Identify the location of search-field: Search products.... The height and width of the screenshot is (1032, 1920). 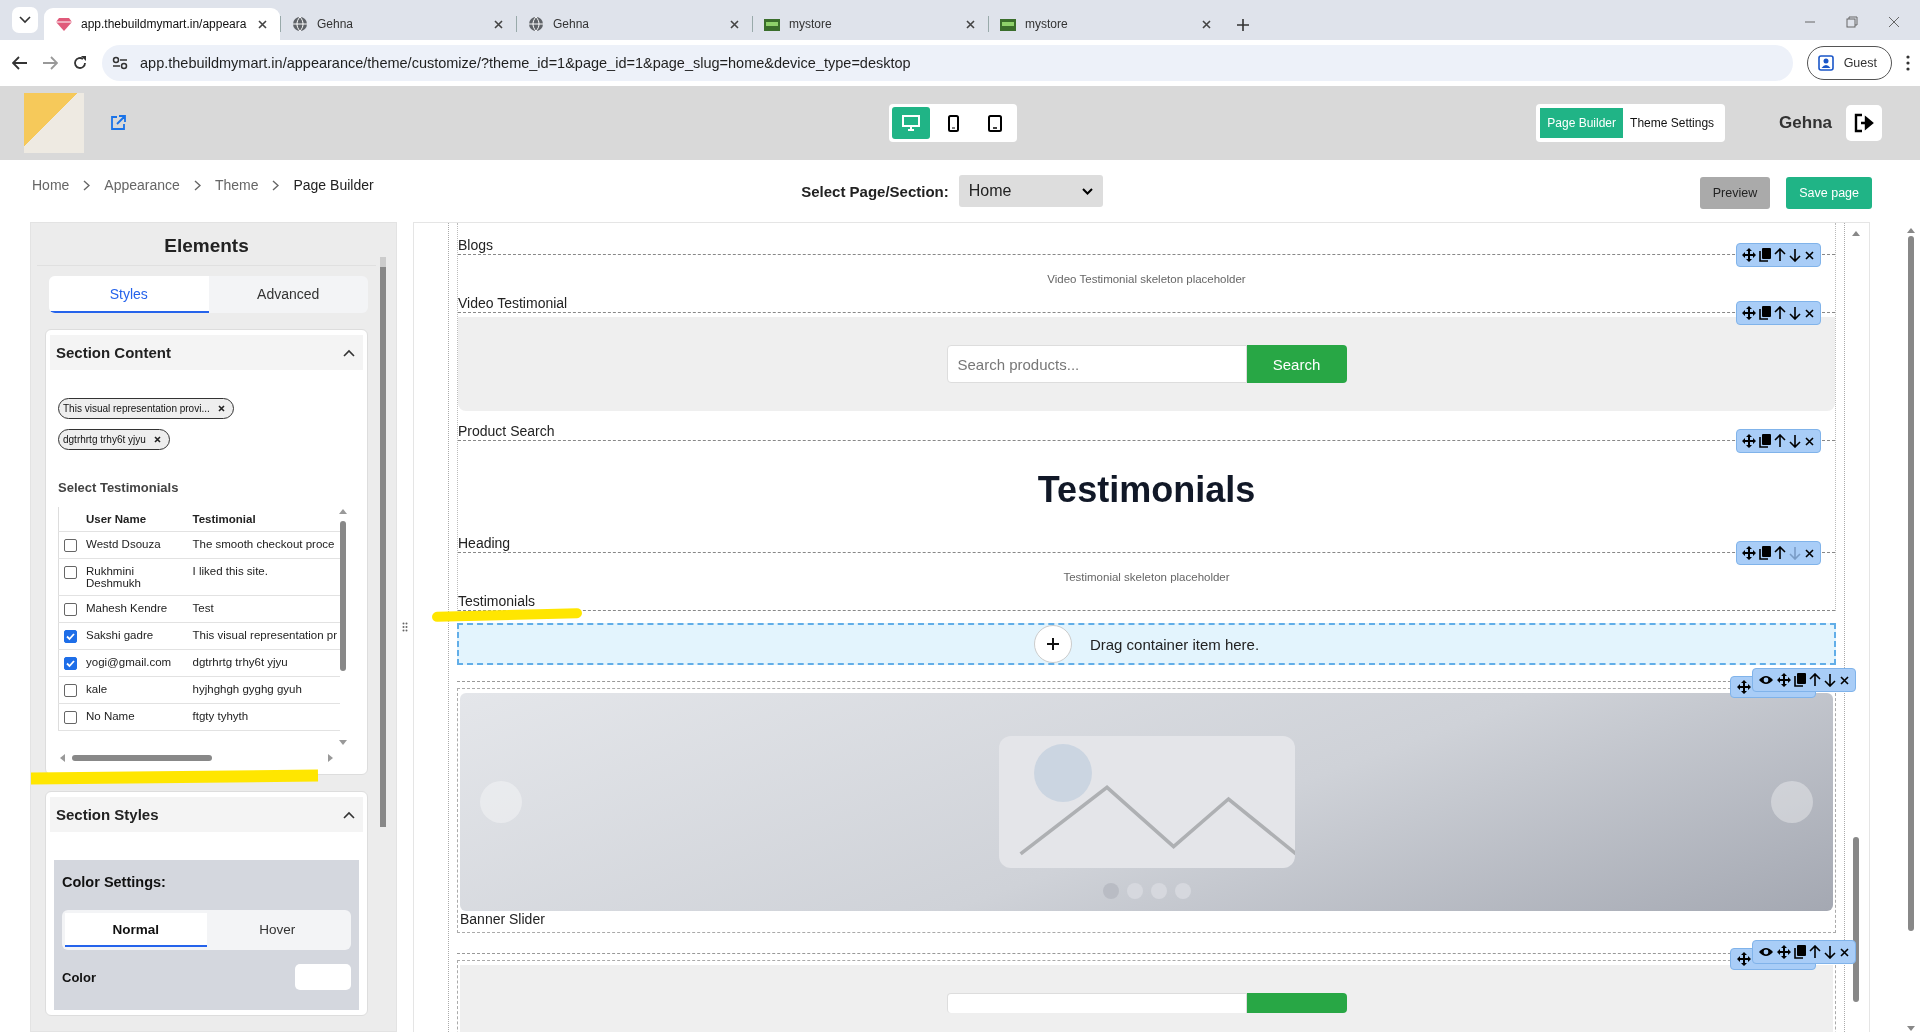
(1096, 364).